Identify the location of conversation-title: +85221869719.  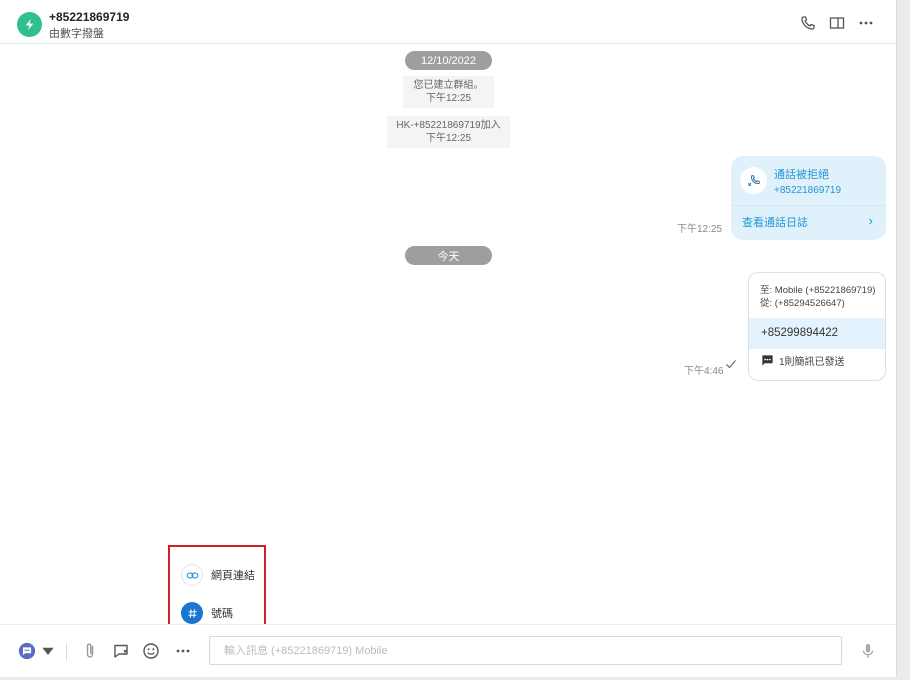
(89, 17).